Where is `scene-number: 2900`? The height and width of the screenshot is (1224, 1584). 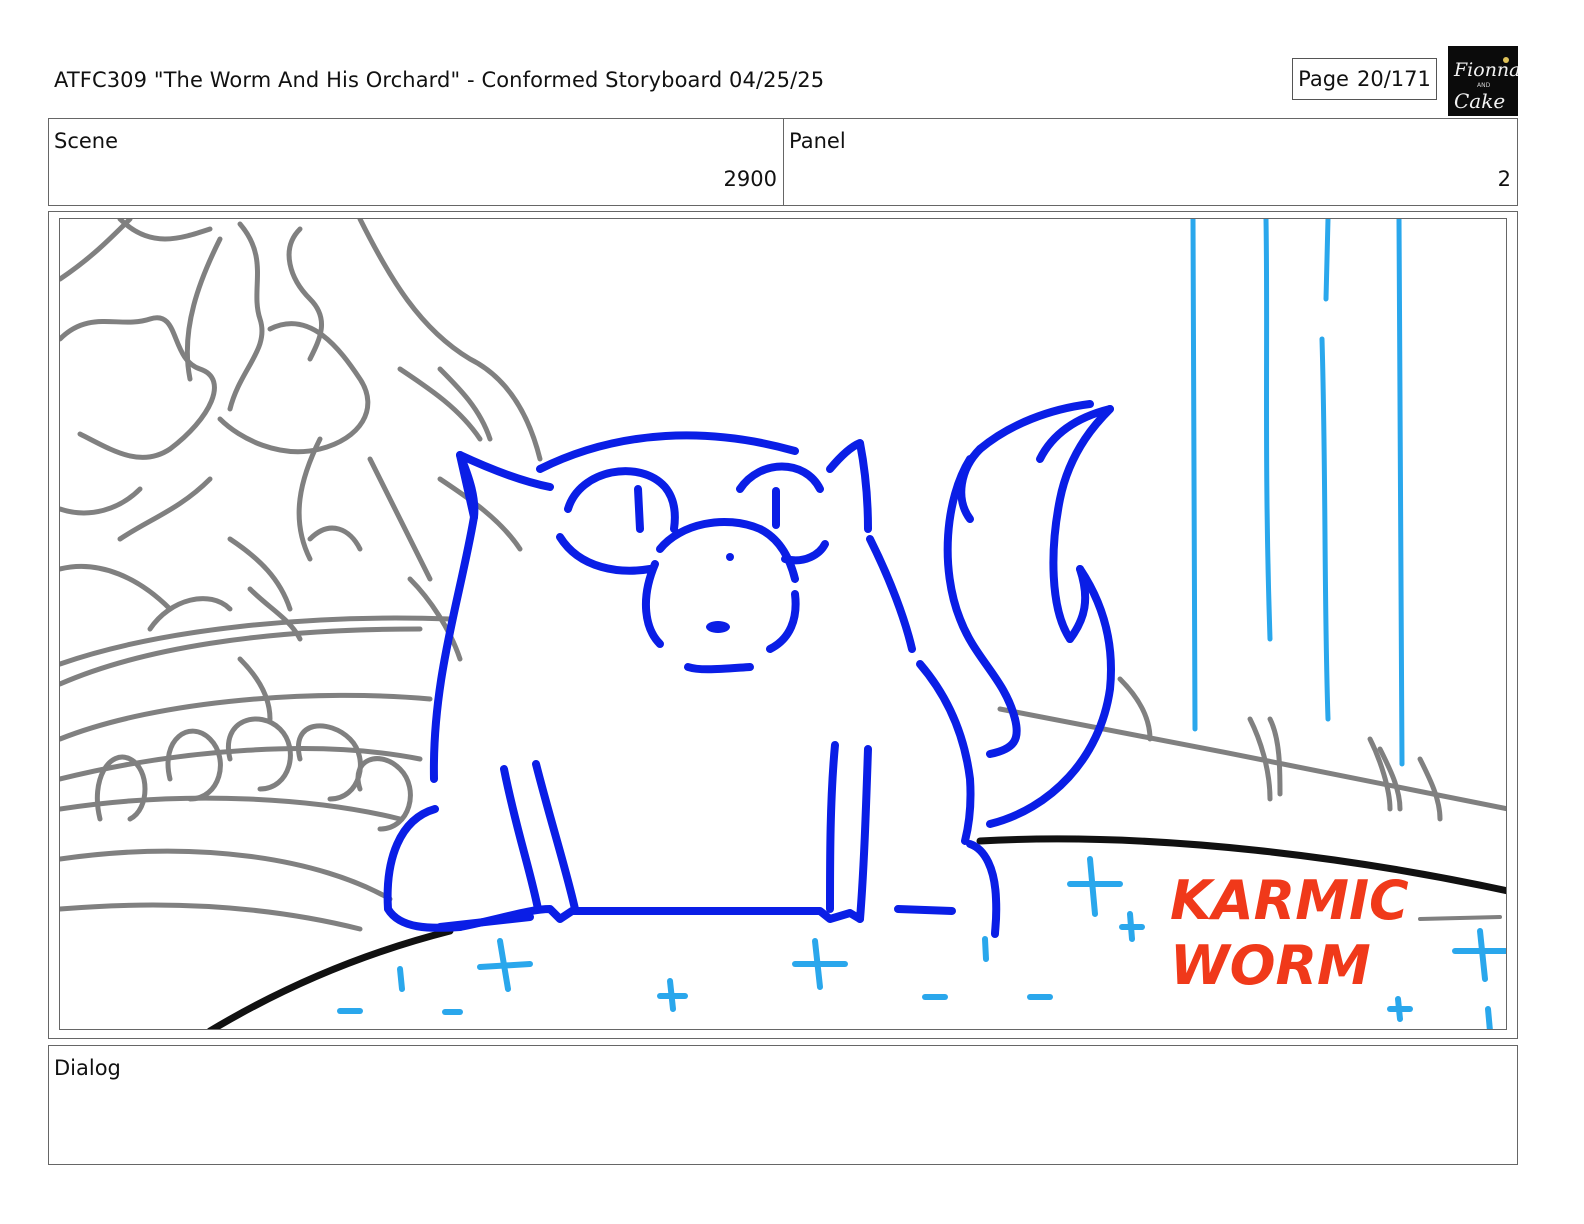 scene-number: 2900 is located at coordinates (750, 179).